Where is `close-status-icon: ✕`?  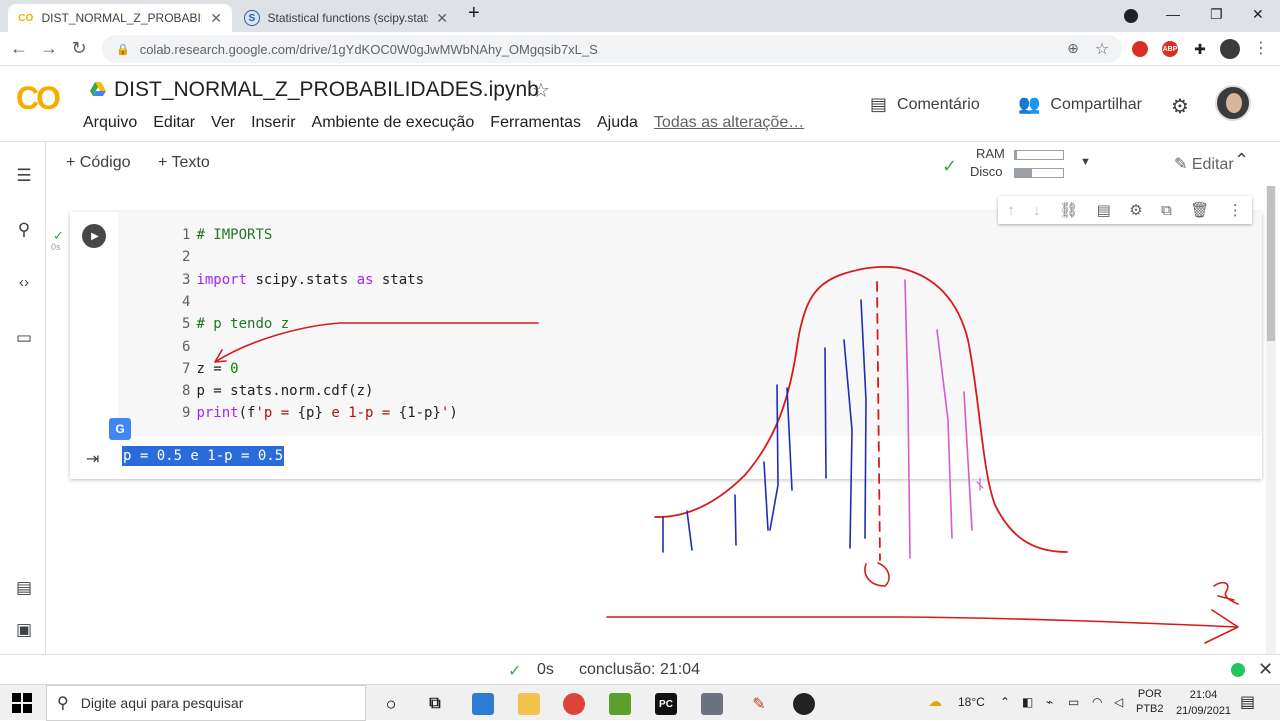 close-status-icon: ✕ is located at coordinates (1265, 669).